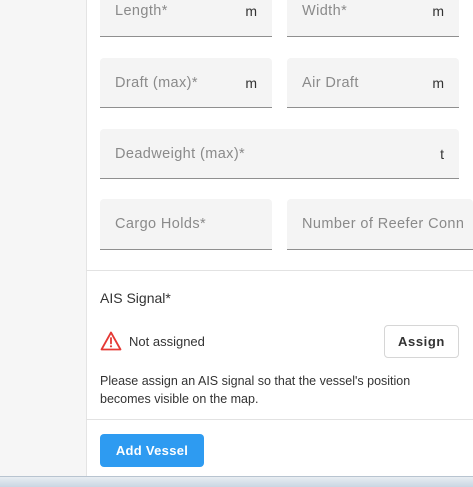 This screenshot has width=473, height=487. I want to click on cargo-holds-label: Cargo Holds*, so click(161, 224).